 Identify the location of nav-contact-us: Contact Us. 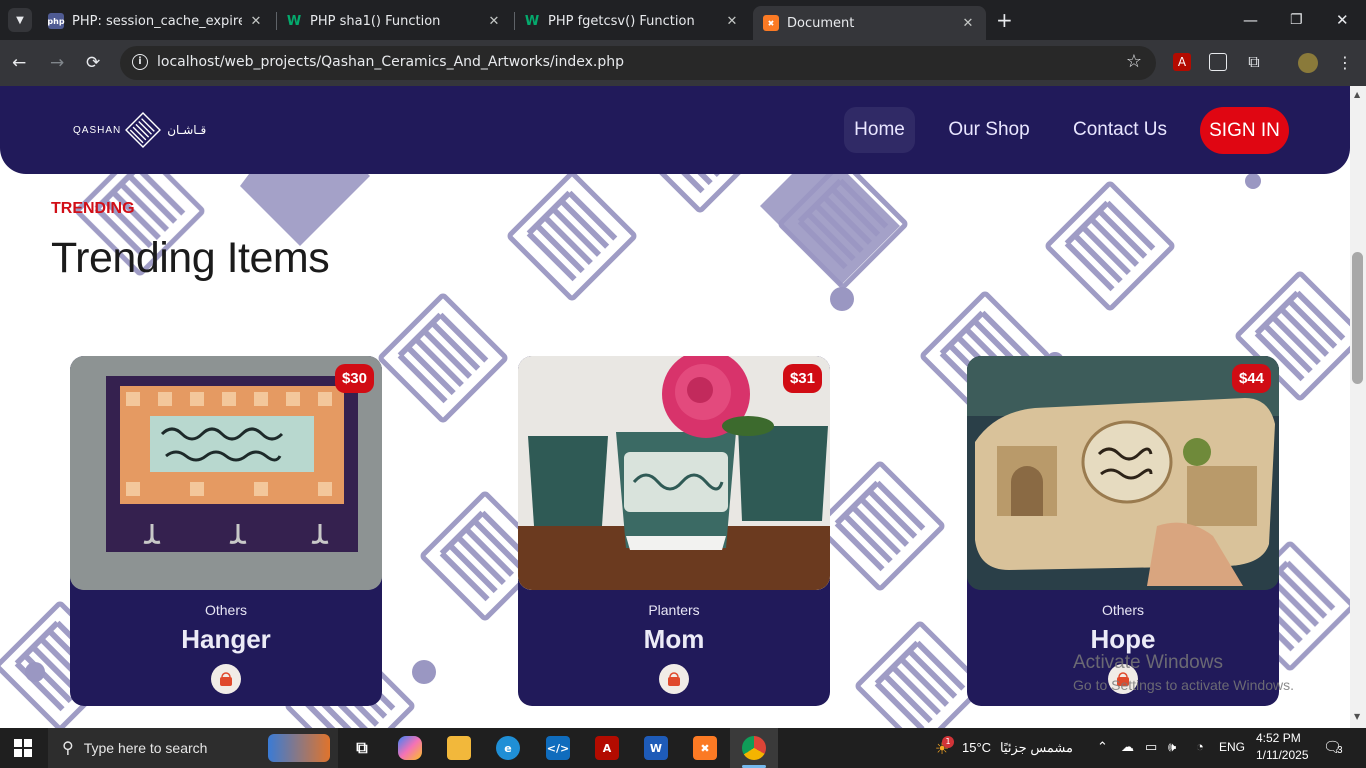
(1120, 130).